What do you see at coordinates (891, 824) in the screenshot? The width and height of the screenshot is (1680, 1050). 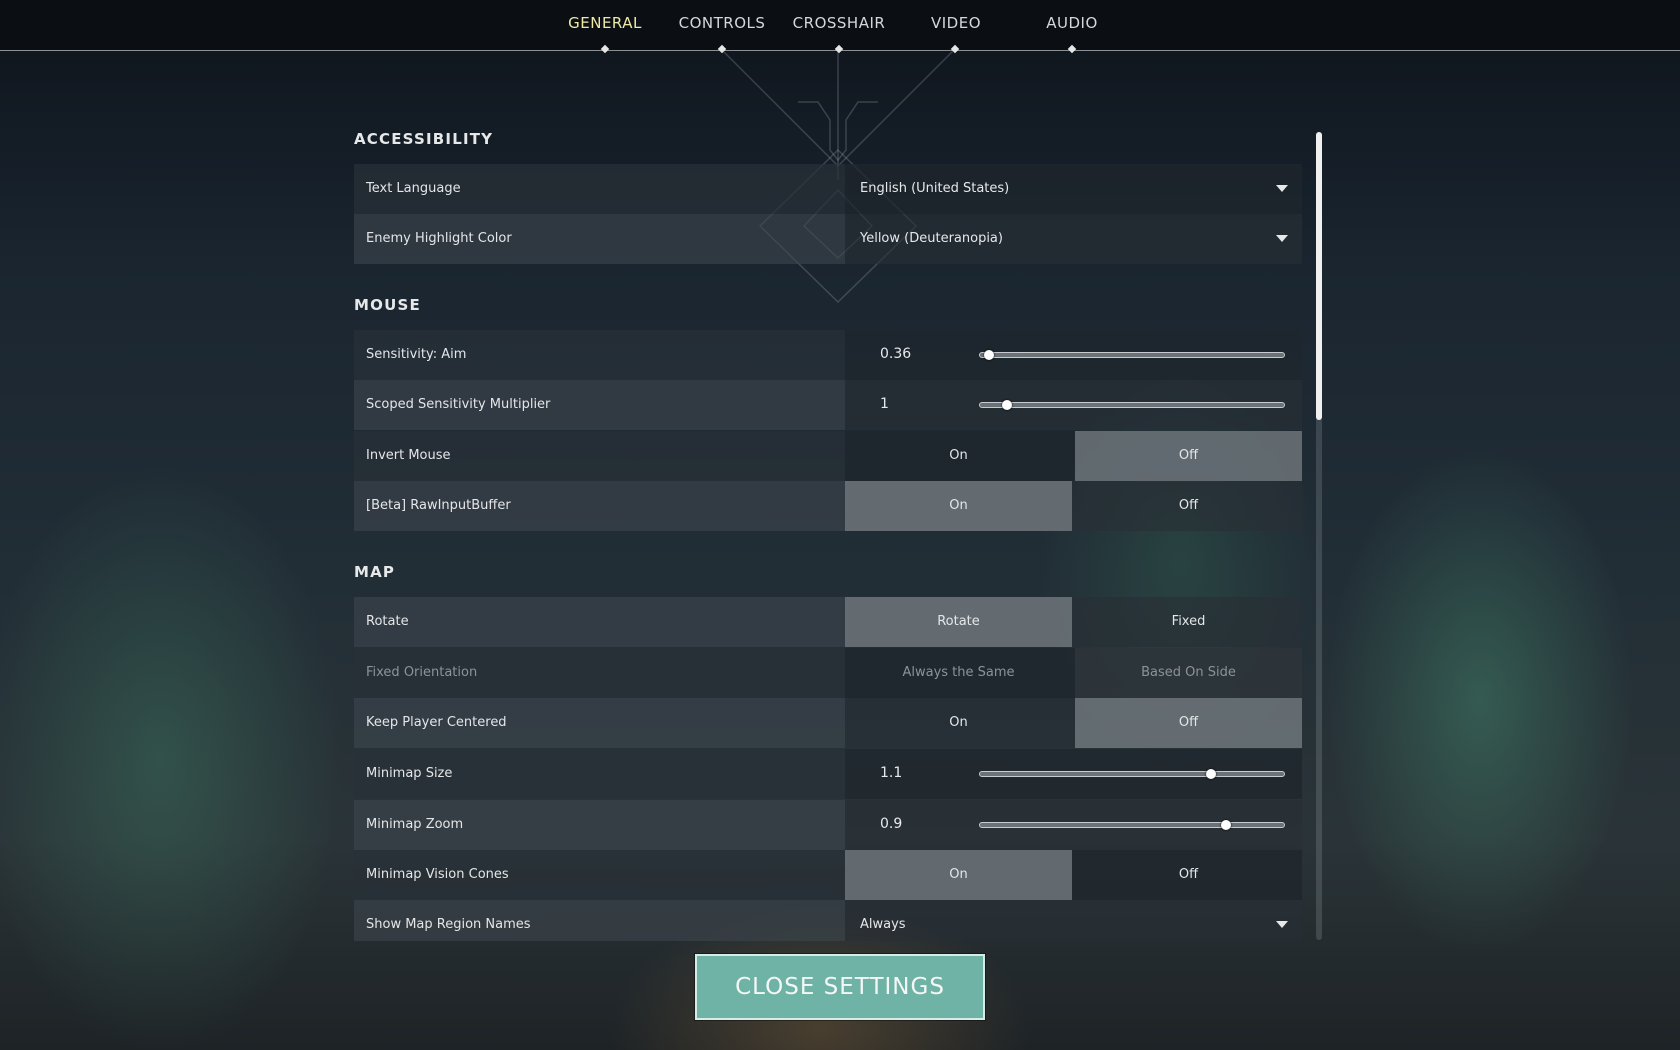 I see `minimap-zoom-value: 0.9` at bounding box center [891, 824].